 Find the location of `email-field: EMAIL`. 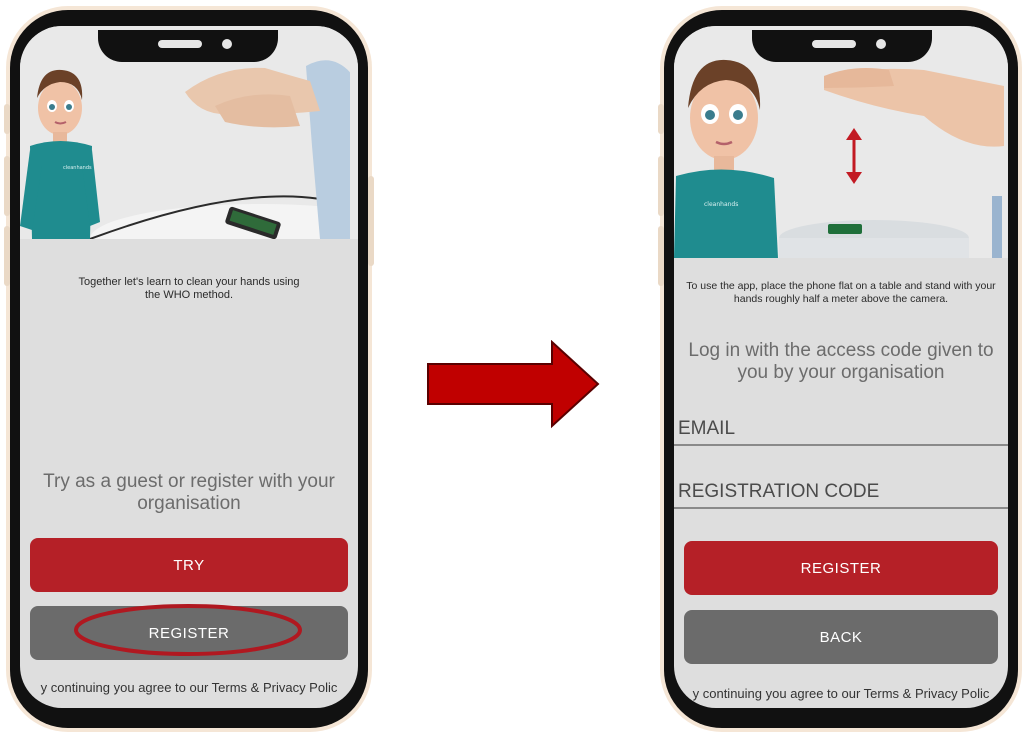

email-field: EMAIL is located at coordinates (841, 426).